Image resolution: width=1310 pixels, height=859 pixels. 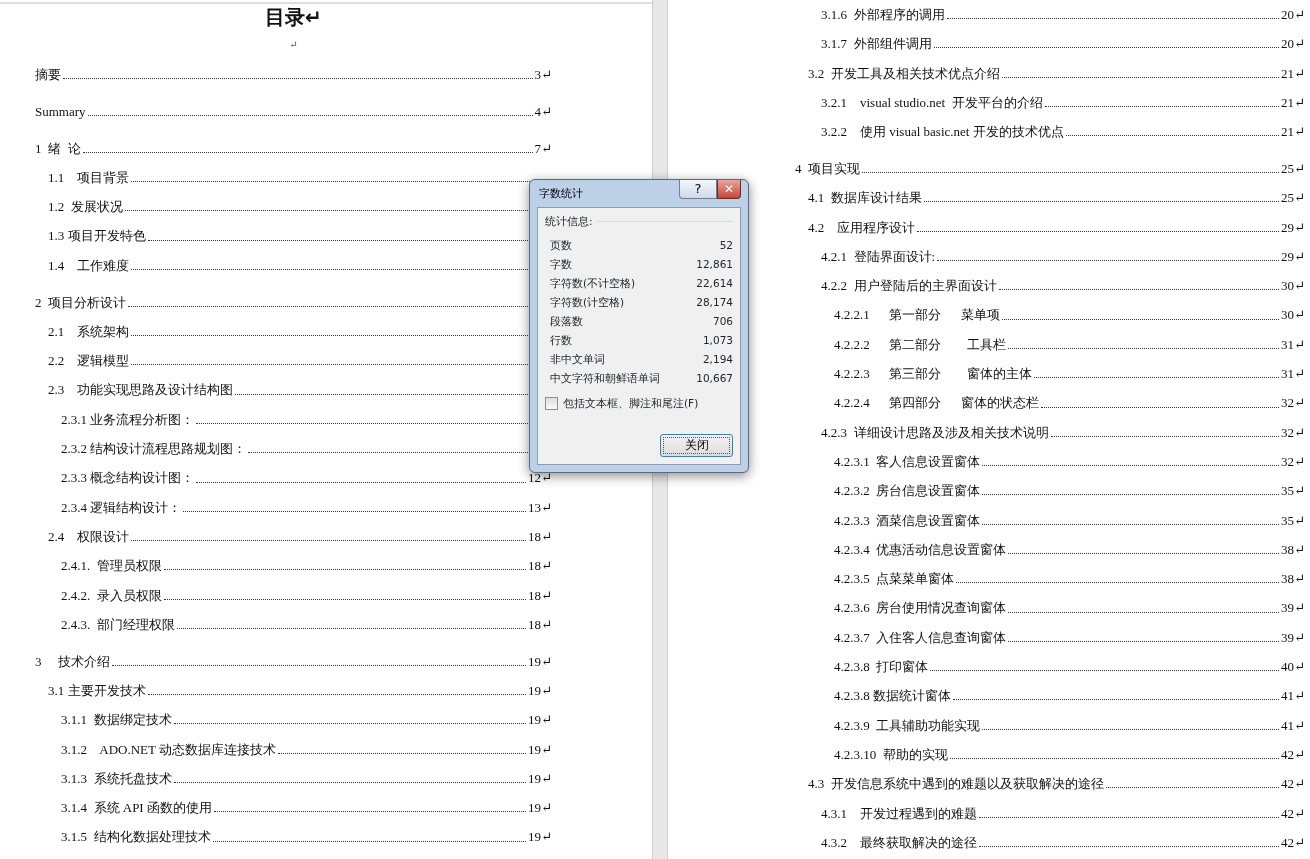 I want to click on toc-entry-title: 摘要, so click(x=48, y=75).